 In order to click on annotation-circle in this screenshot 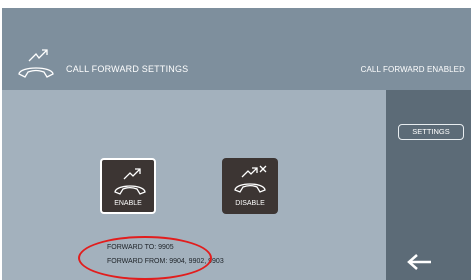, I will do `click(145, 258)`.